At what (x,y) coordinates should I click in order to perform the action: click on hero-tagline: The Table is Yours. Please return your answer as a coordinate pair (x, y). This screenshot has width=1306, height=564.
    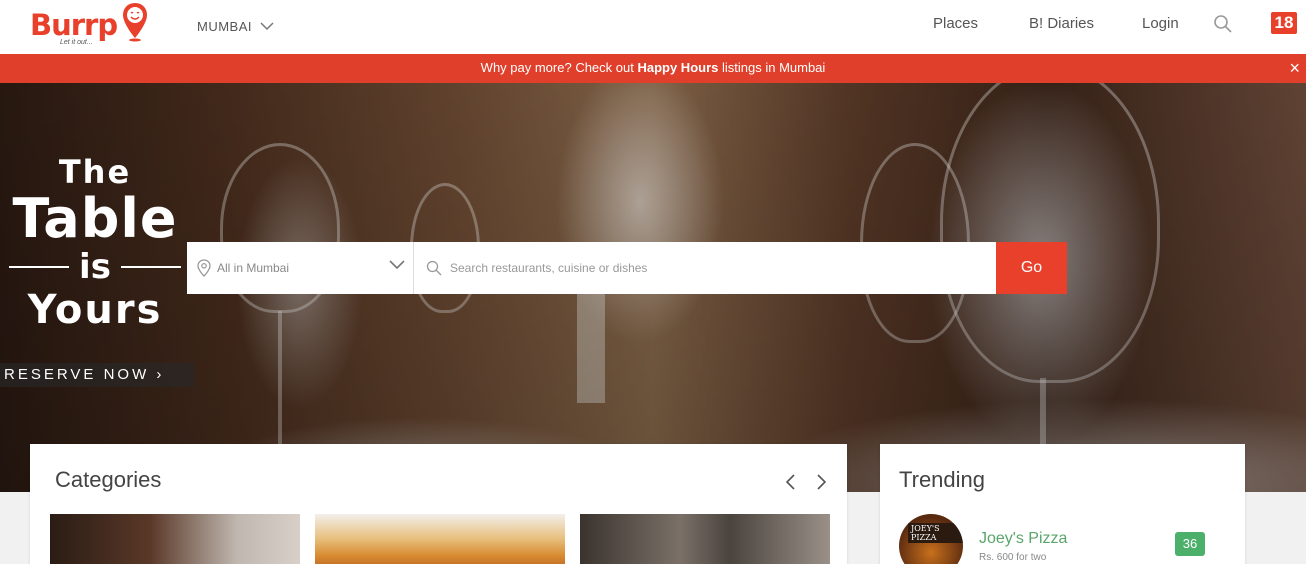
    Looking at the image, I should click on (95, 243).